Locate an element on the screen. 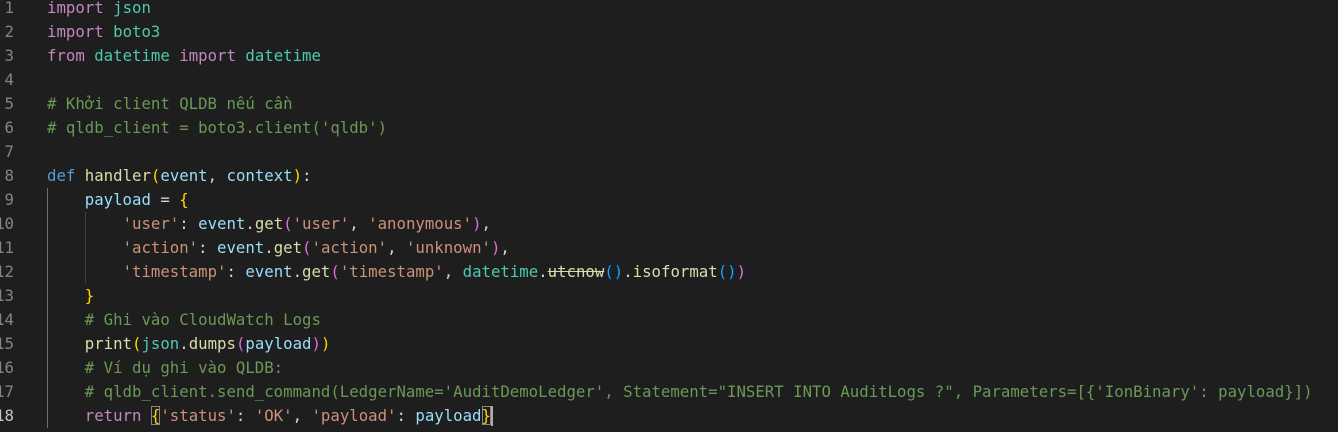 The image size is (1338, 432). code-token: = is located at coordinates (165, 199).